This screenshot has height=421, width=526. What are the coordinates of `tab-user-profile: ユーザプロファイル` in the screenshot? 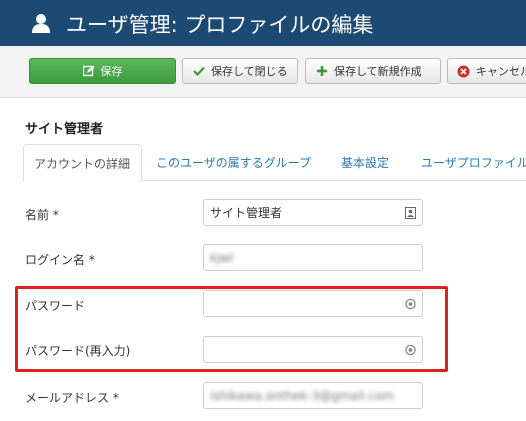 It's located at (473, 162).